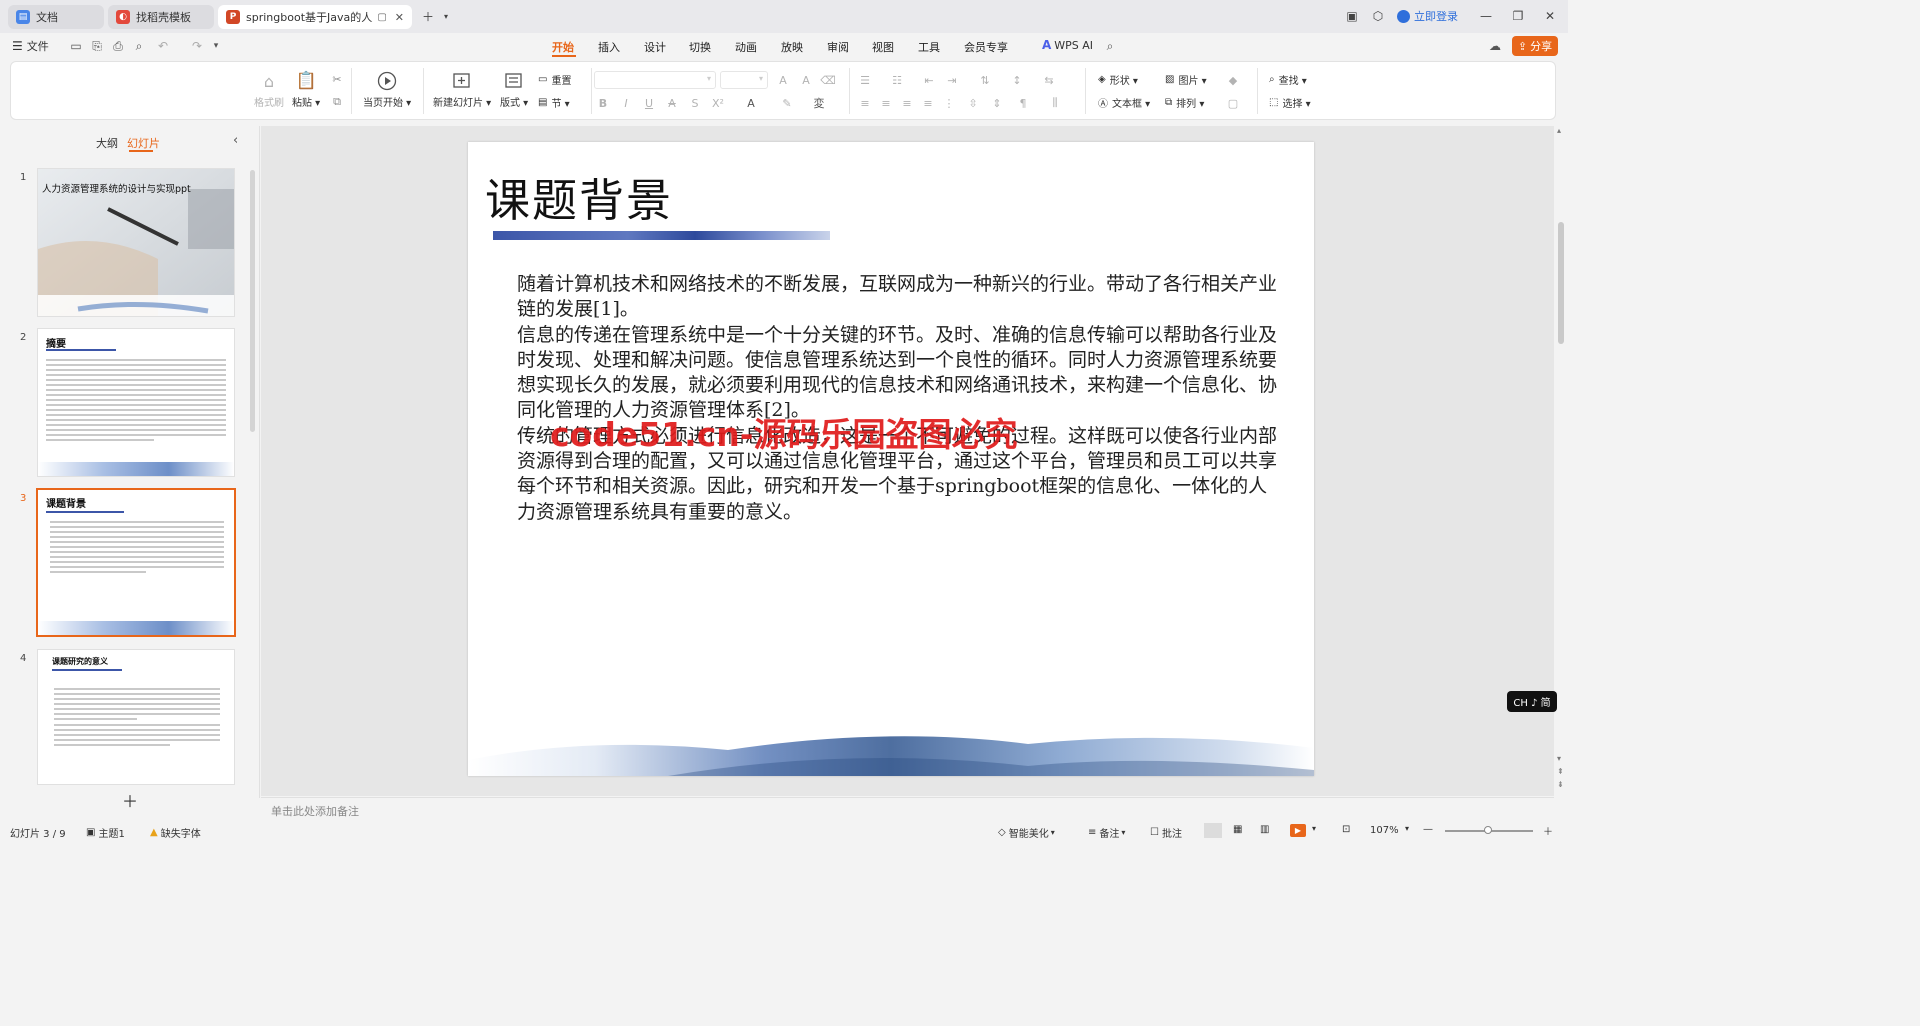 This screenshot has width=1920, height=1026. Describe the element at coordinates (751, 103) in the screenshot. I see `font-color-icon: A` at that location.